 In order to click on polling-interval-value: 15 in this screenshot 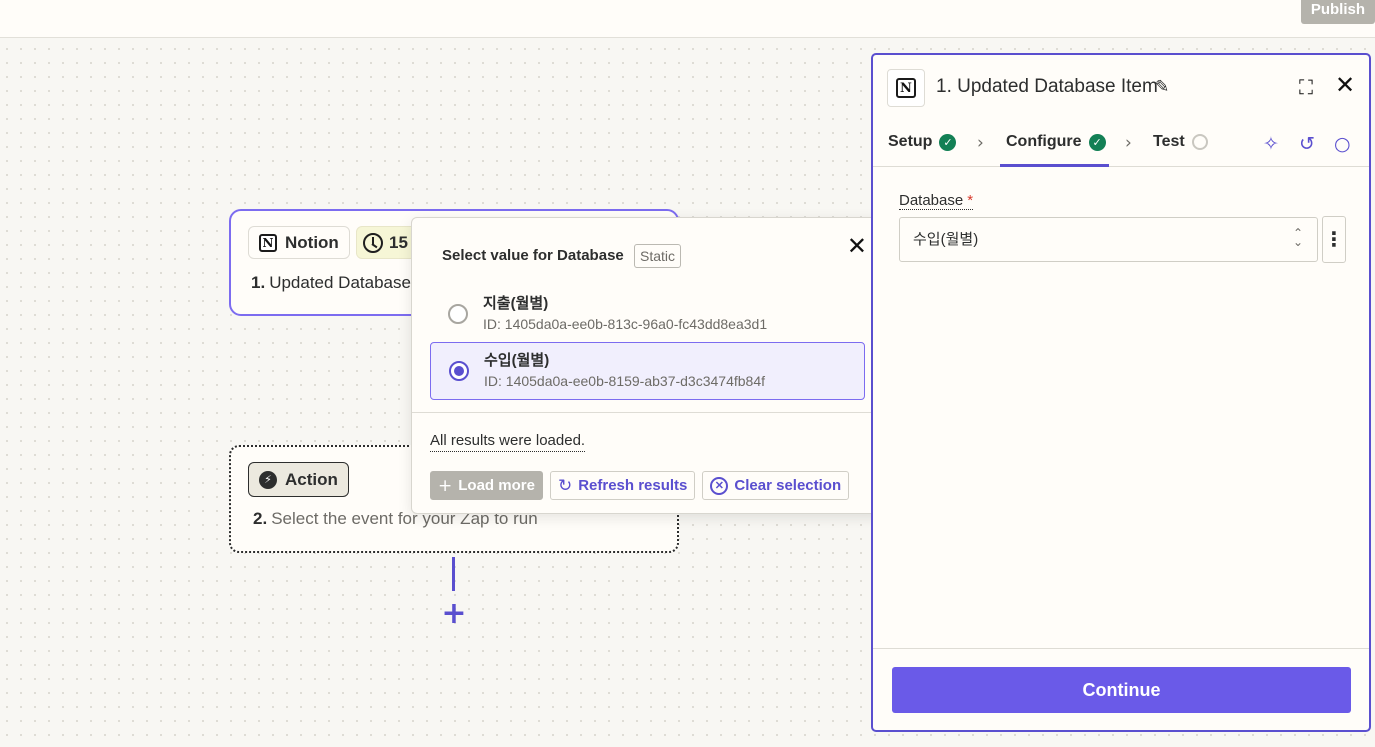, I will do `click(398, 242)`.